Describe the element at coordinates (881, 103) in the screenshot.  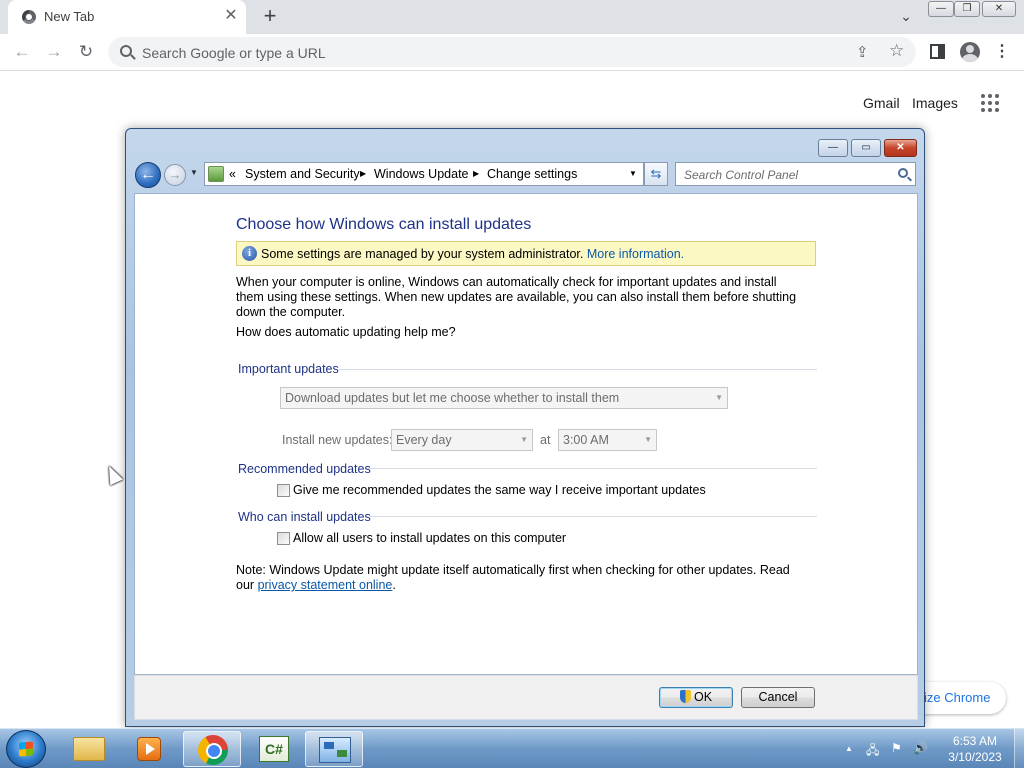
I see `gmail-link: Gmail` at that location.